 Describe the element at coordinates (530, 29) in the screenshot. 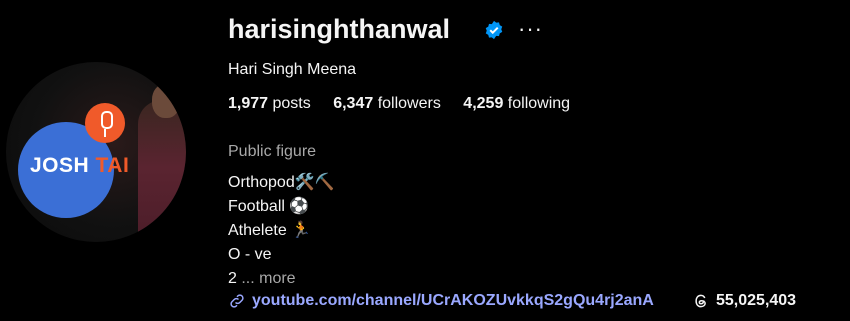

I see `more-options-icon: ···` at that location.